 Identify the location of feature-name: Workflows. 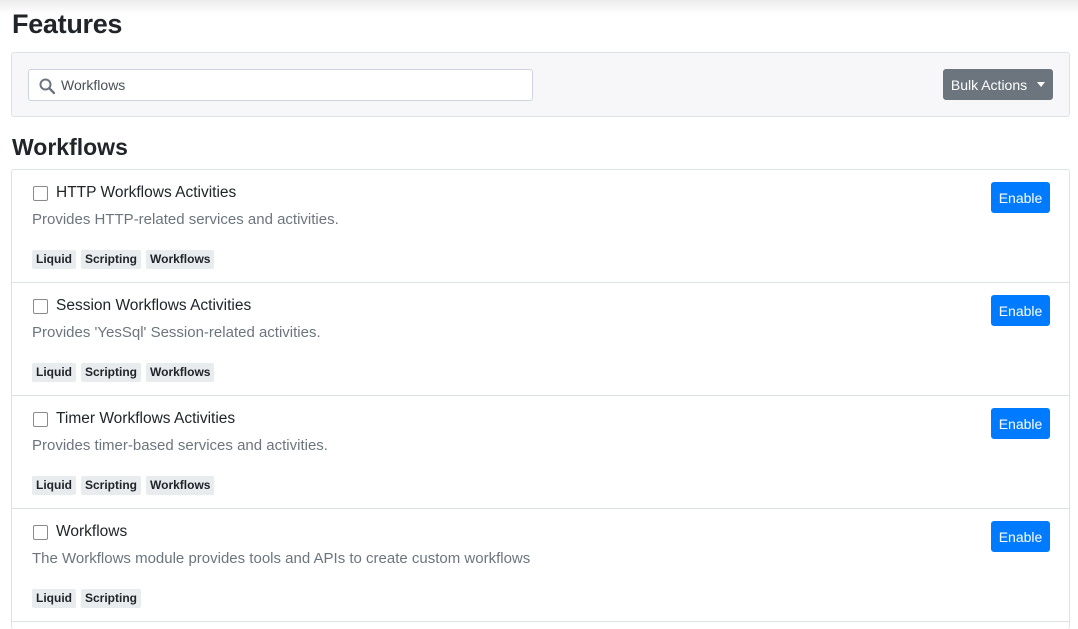
(92, 531).